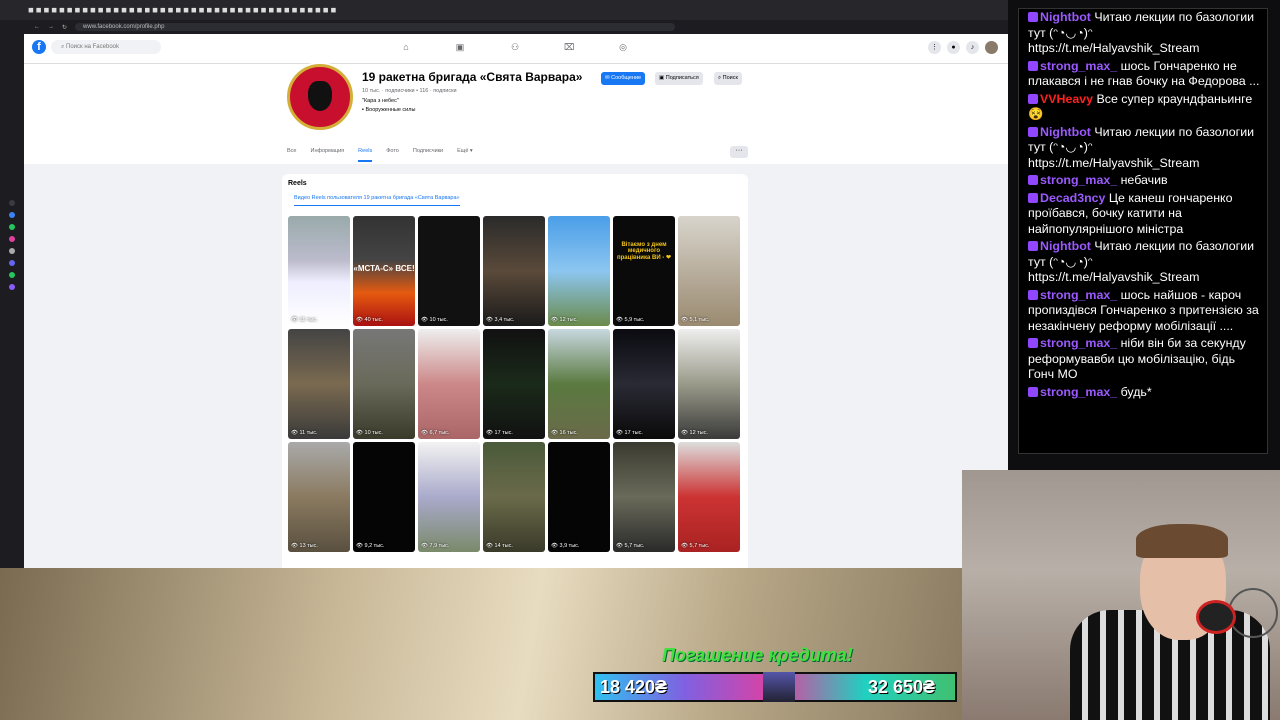  What do you see at coordinates (392, 155) in the screenshot?
I see `tab-3: Фото` at bounding box center [392, 155].